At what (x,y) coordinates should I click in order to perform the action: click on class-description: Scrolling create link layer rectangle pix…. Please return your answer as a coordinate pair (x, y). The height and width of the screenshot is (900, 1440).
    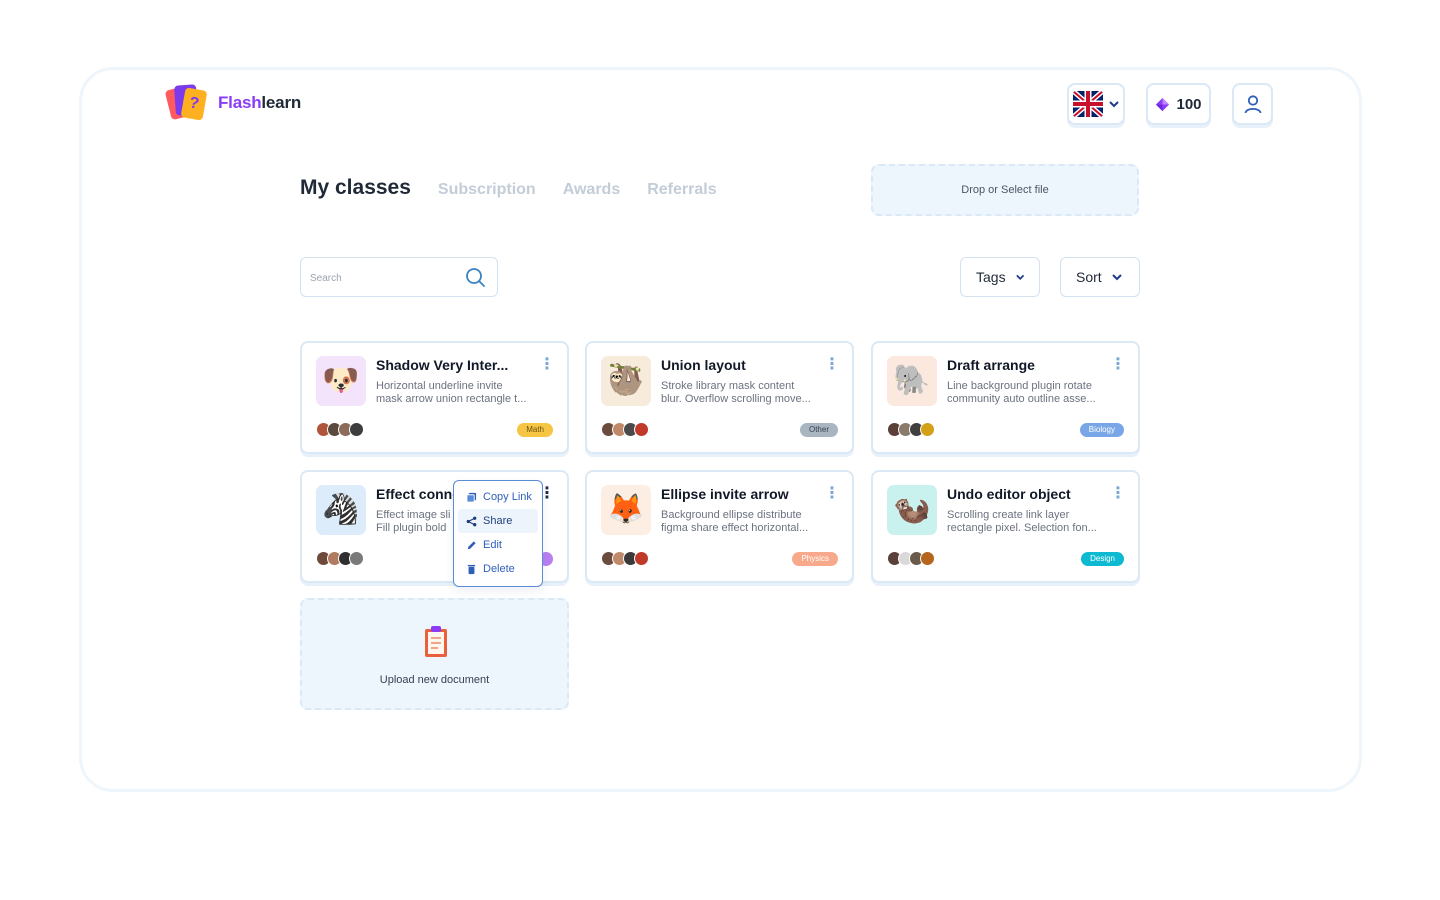
    Looking at the image, I should click on (1022, 521).